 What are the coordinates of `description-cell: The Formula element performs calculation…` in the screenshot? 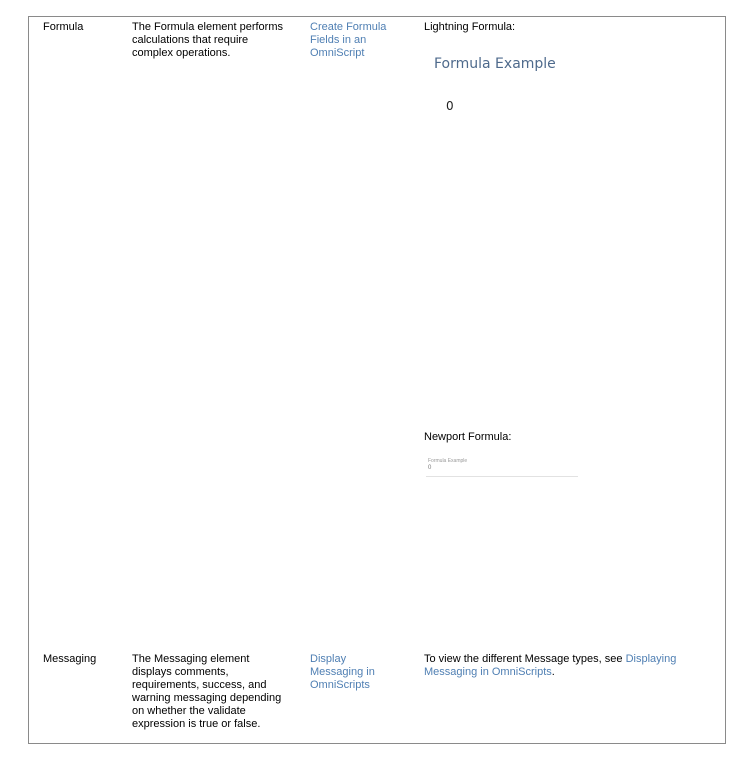 It's located at (207, 40).